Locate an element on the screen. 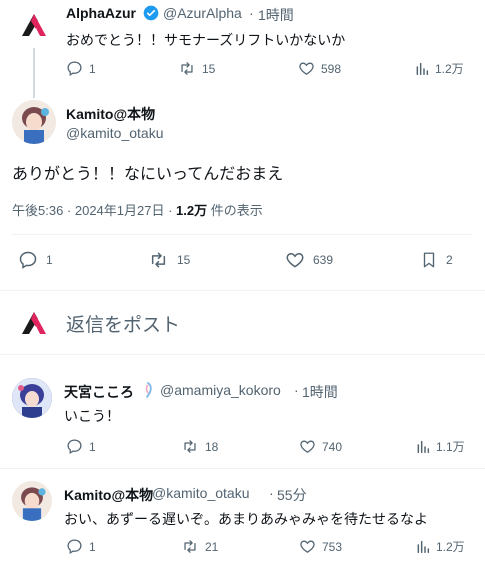 Image resolution: width=485 pixels, height=563 pixels. views-button: 1.1万 is located at coordinates (440, 446).